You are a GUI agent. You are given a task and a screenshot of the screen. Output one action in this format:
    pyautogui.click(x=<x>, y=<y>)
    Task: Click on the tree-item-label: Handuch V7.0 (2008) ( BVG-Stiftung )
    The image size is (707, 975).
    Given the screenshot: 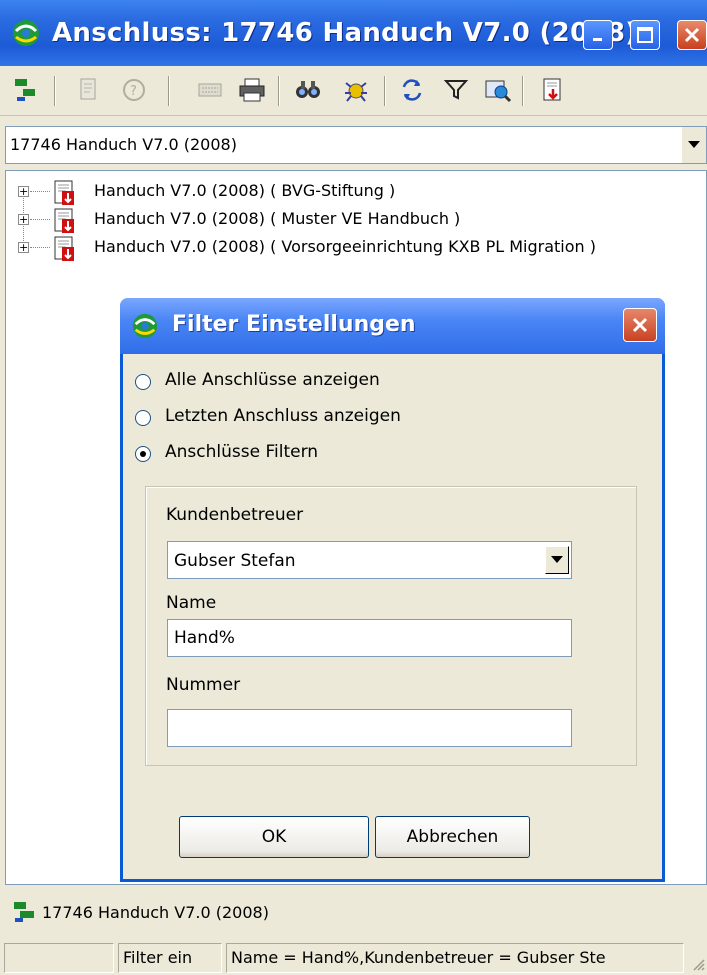 What is the action you would take?
    pyautogui.click(x=245, y=190)
    